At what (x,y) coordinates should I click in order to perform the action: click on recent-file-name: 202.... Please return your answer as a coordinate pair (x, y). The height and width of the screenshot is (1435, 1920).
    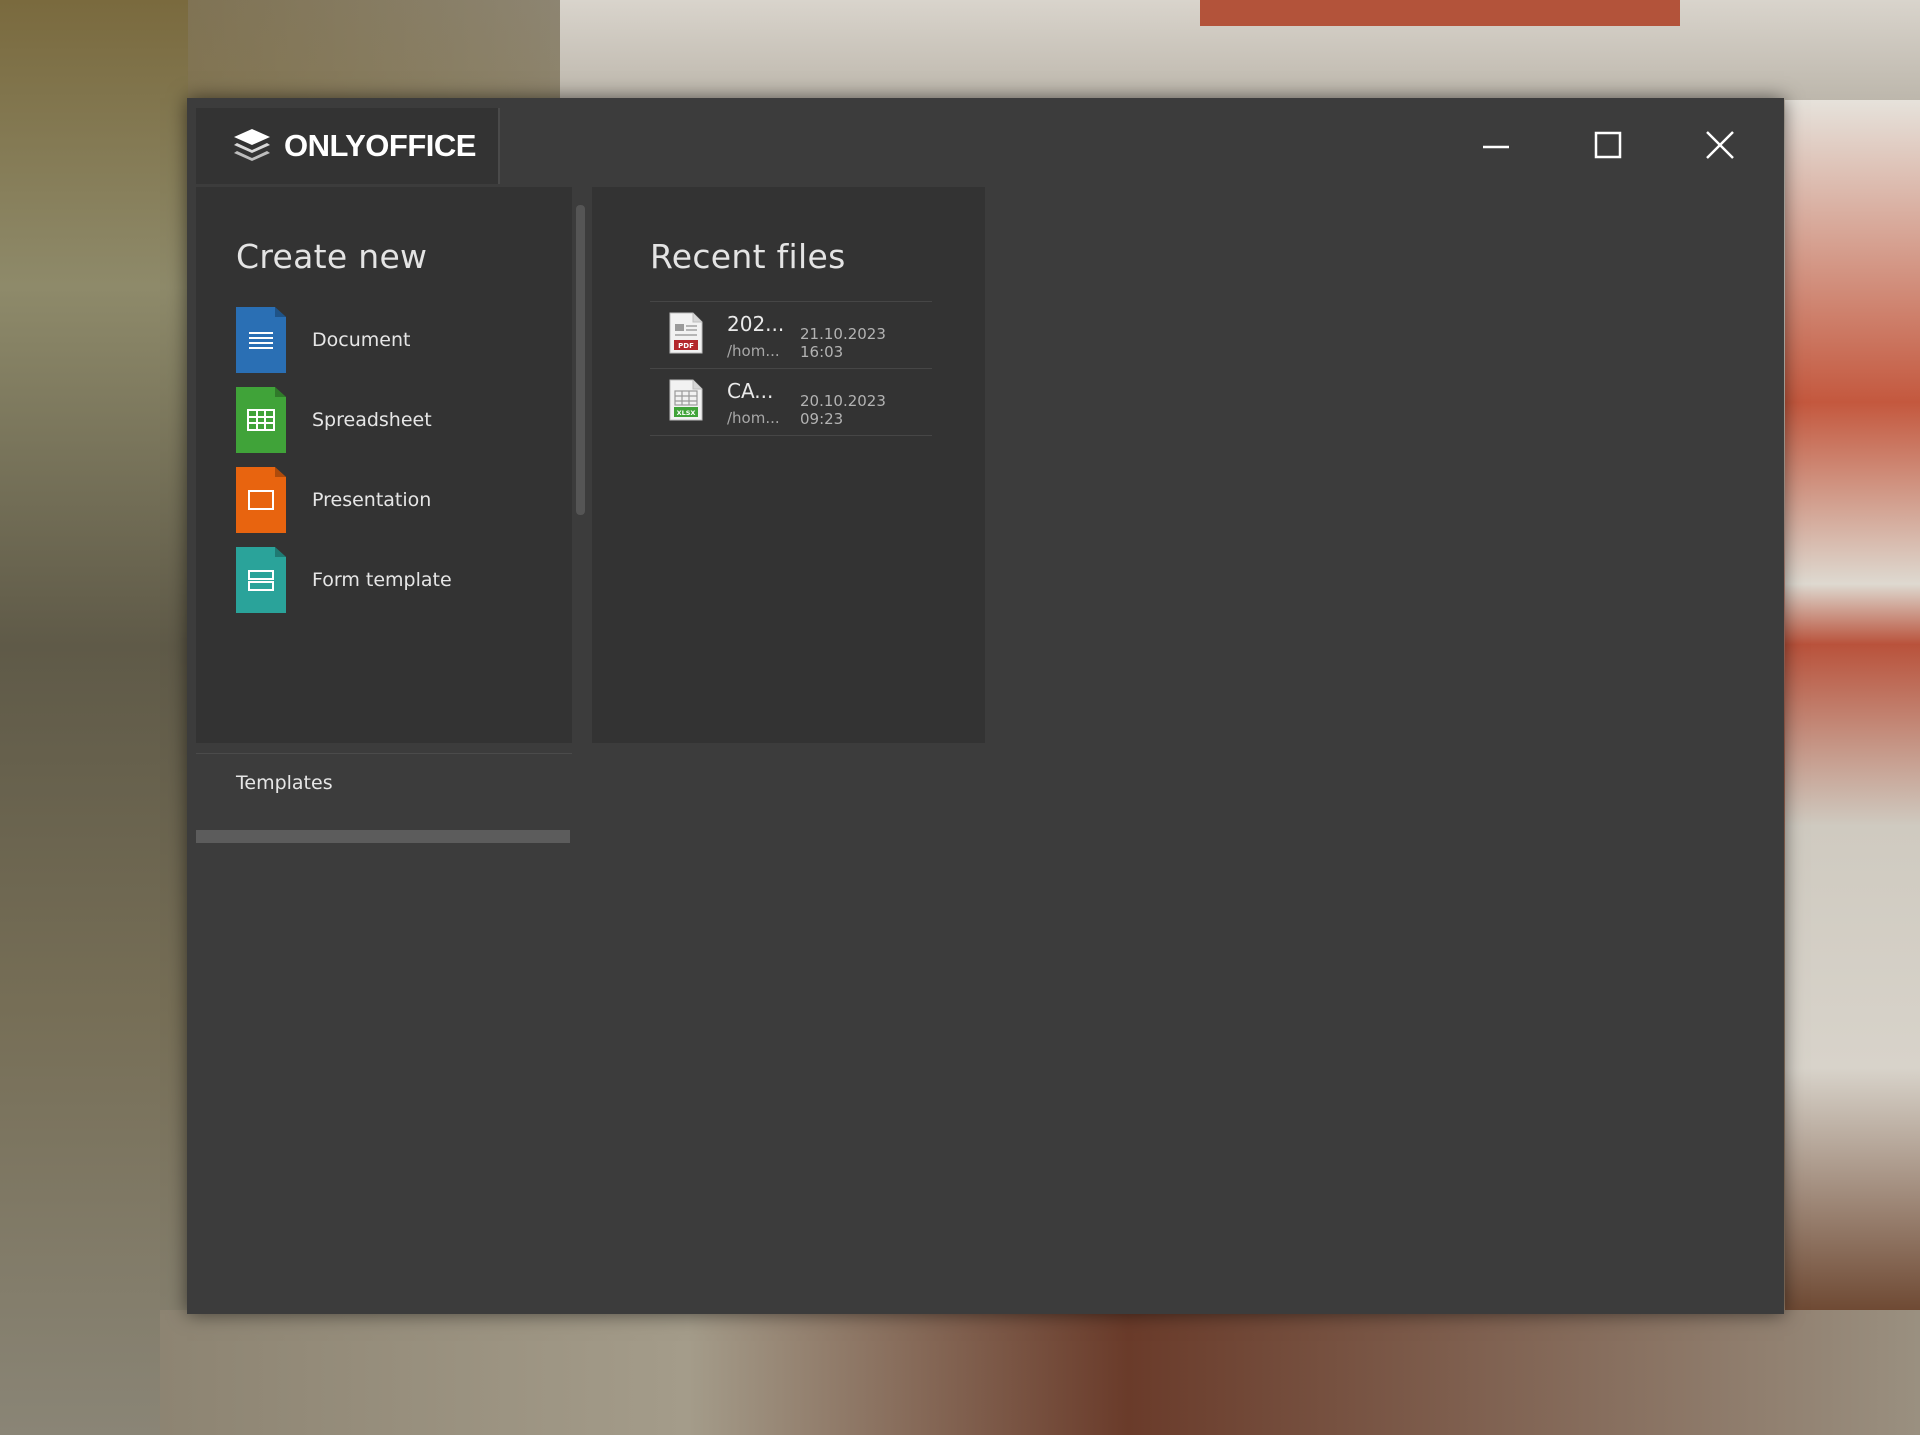
    Looking at the image, I should click on (756, 324).